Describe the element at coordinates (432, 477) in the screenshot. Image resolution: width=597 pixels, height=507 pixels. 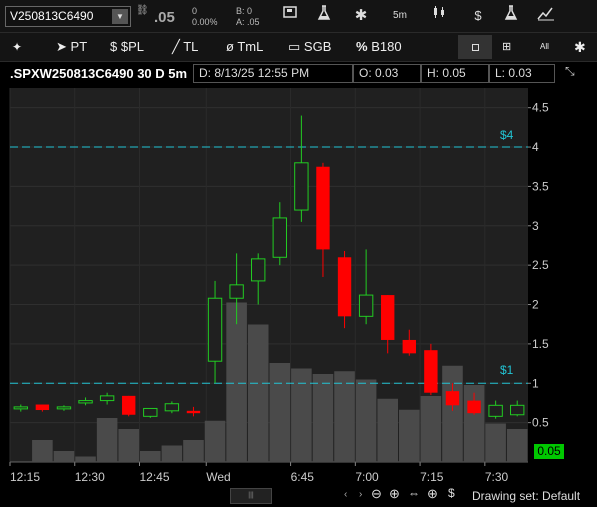
I see `x-tick-label: 7:15` at that location.